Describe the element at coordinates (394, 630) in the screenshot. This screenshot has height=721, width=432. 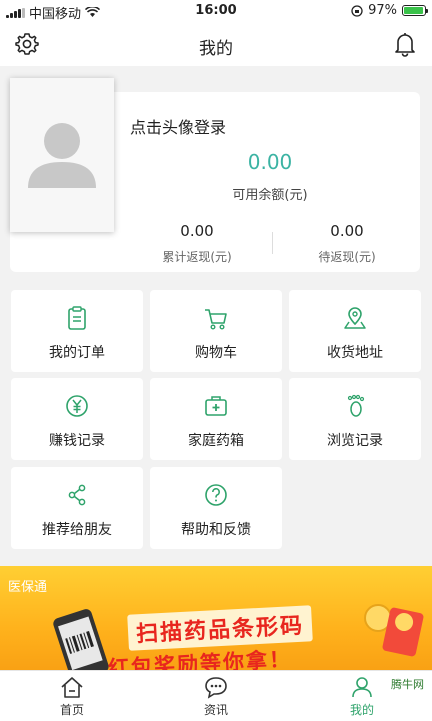
I see `red-envelope-icon` at that location.